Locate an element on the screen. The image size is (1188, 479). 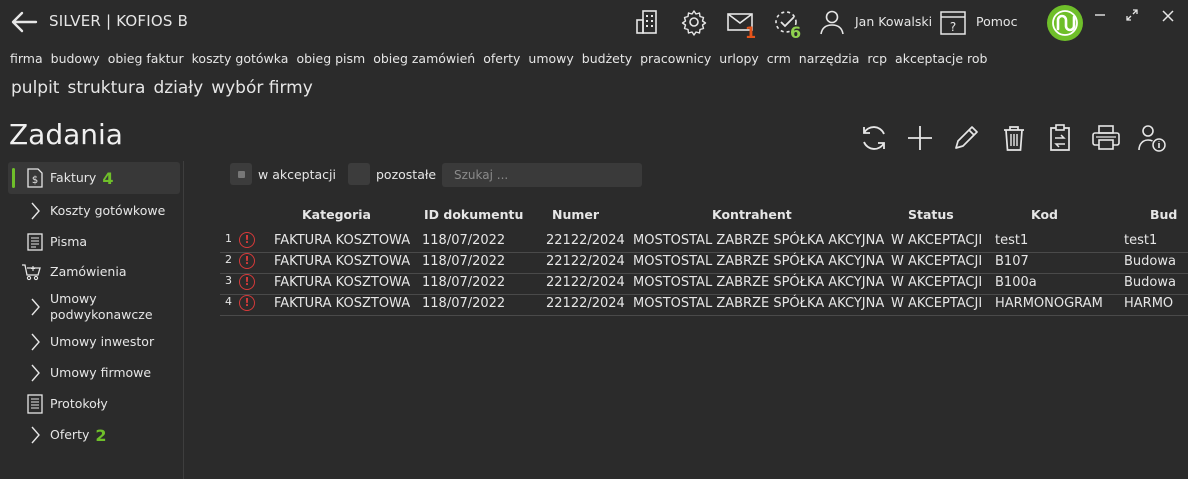
sidebar-divider is located at coordinates (183, 320).